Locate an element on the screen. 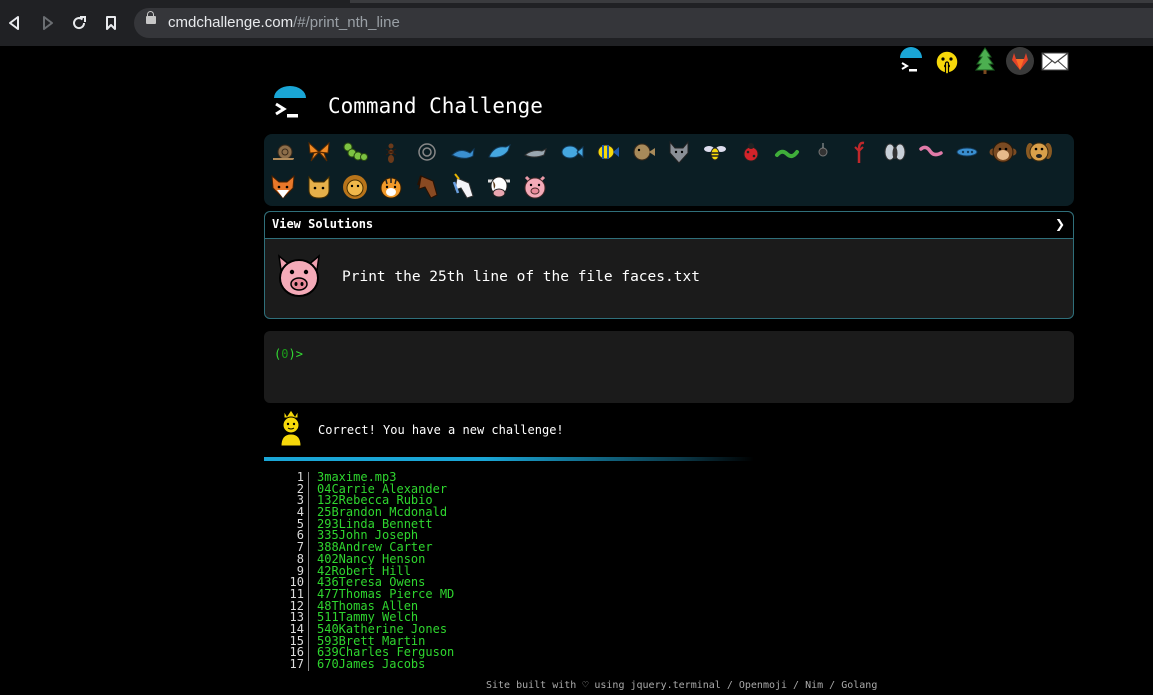 This screenshot has width=1153, height=695. fly-icon is located at coordinates (895, 152).